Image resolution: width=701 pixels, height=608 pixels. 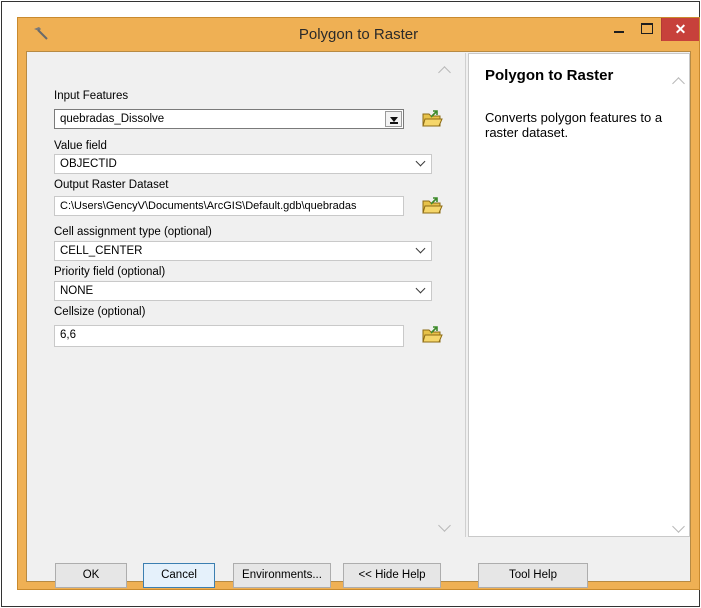 What do you see at coordinates (549, 75) in the screenshot?
I see `help-title: Polygon to Raster` at bounding box center [549, 75].